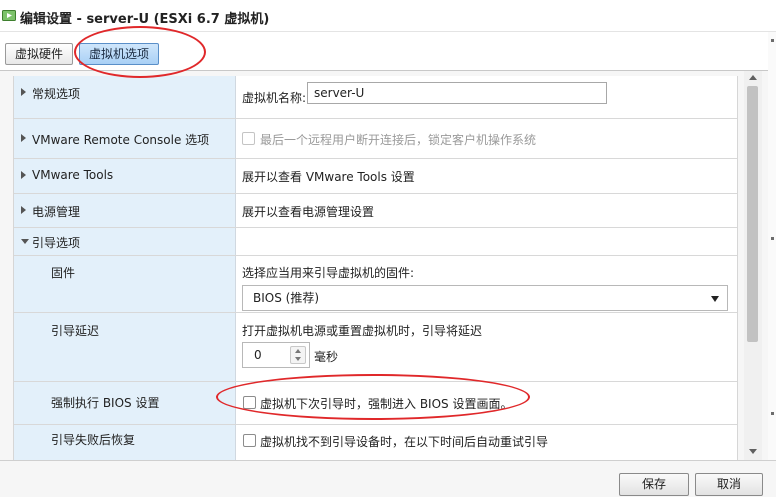 The image size is (776, 497). What do you see at coordinates (375, 284) in the screenshot?
I see `boot-firmware-row: 固件 选择应当用来引导虚拟机的固件: BIOS (推荐)` at bounding box center [375, 284].